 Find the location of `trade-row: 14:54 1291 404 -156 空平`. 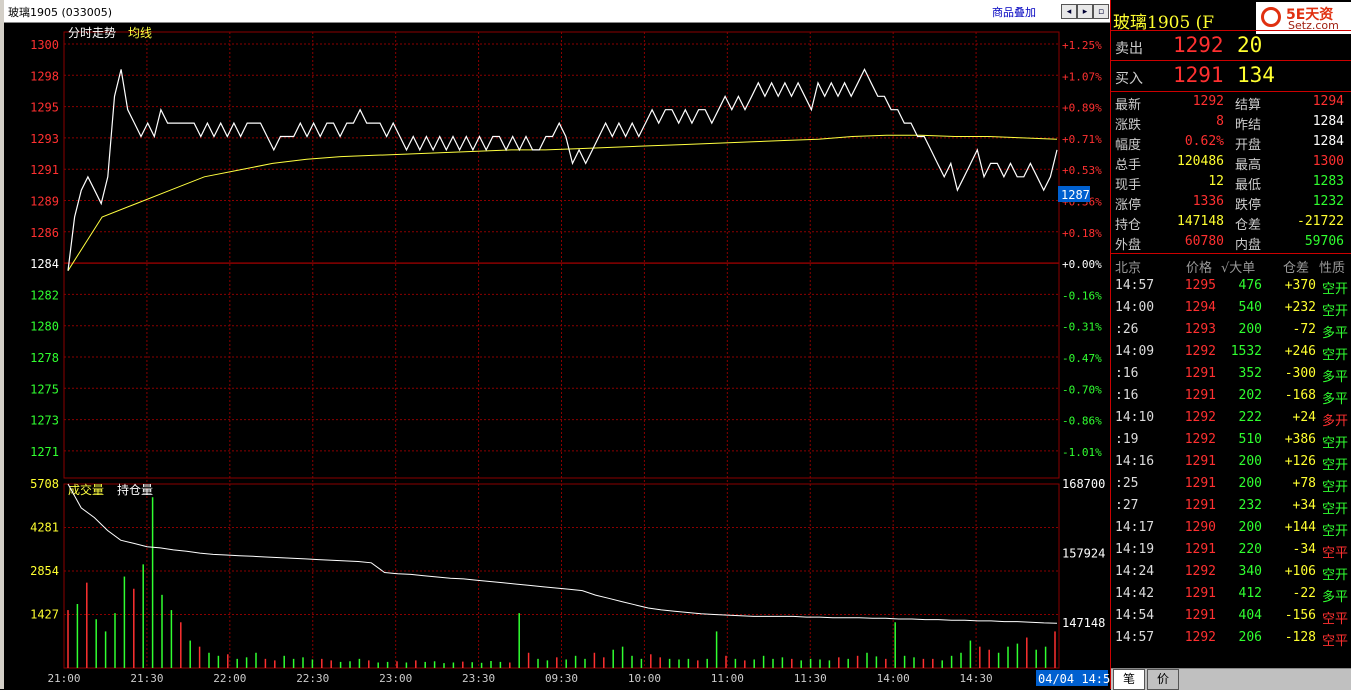

trade-row: 14:54 1291 404 -156 空平 is located at coordinates (1231, 616).